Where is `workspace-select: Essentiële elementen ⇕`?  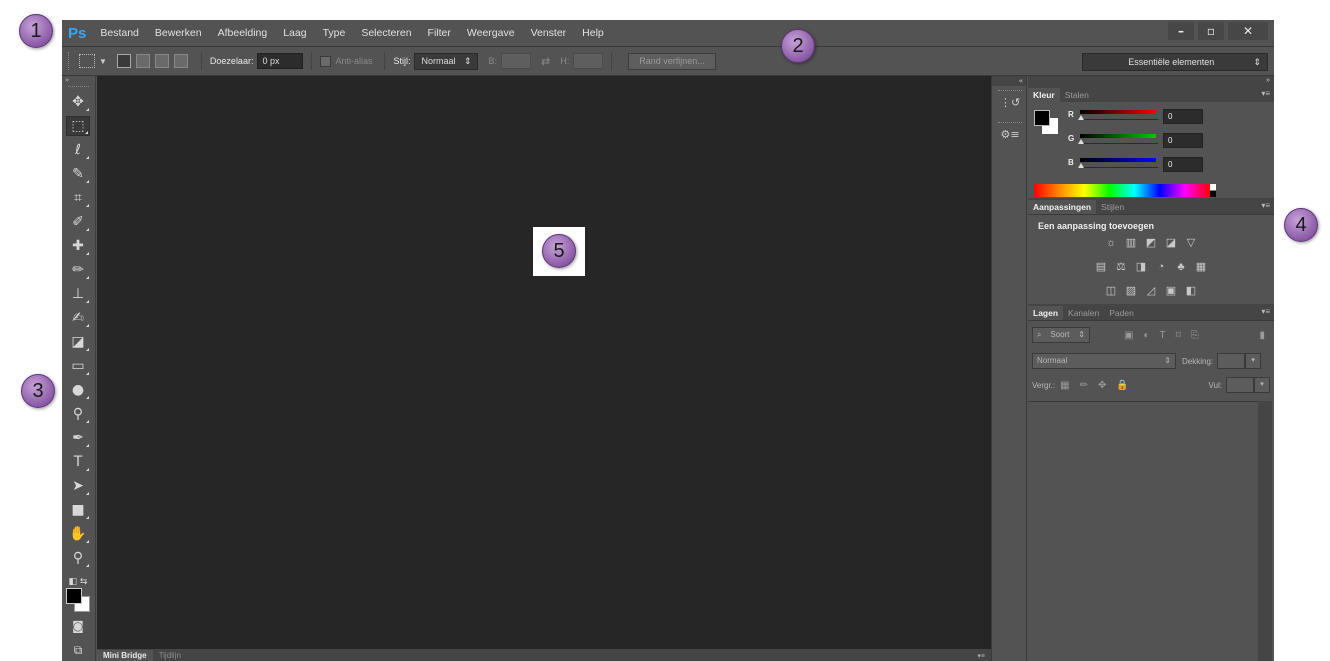 workspace-select: Essentiële elementen ⇕ is located at coordinates (1175, 62).